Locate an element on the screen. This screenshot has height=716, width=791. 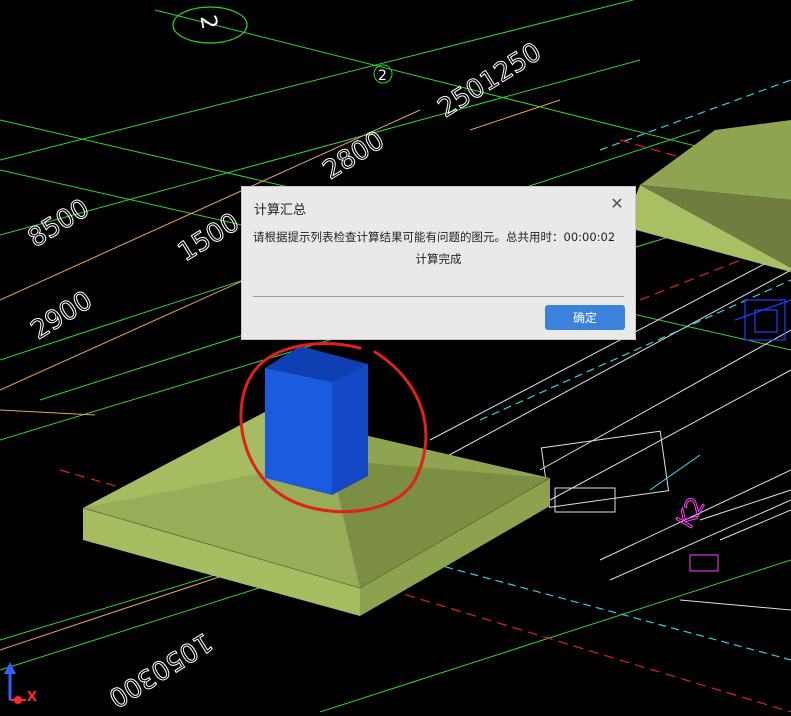
dialog-divider is located at coordinates (438, 296).